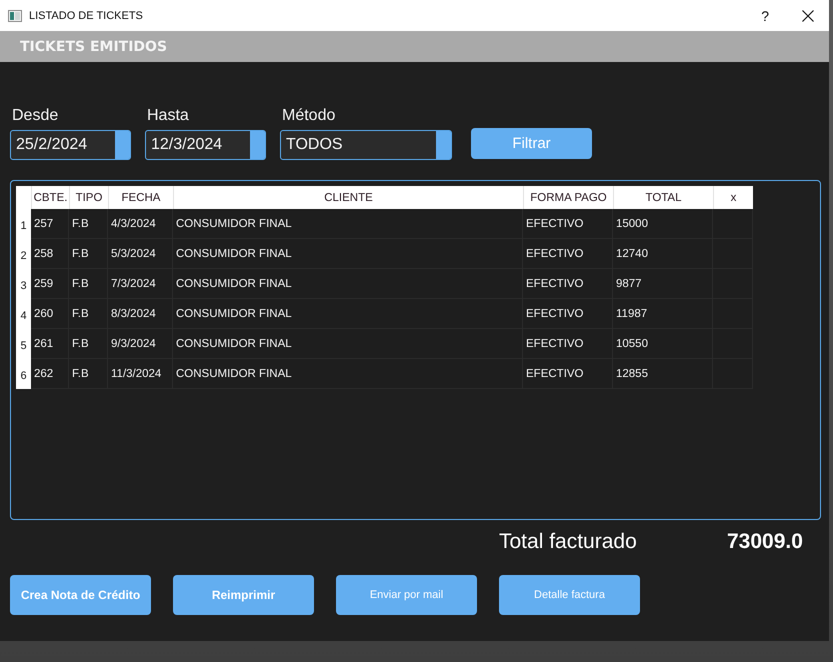 This screenshot has width=833, height=662. Describe the element at coordinates (733, 197) in the screenshot. I see `column-header: x` at that location.